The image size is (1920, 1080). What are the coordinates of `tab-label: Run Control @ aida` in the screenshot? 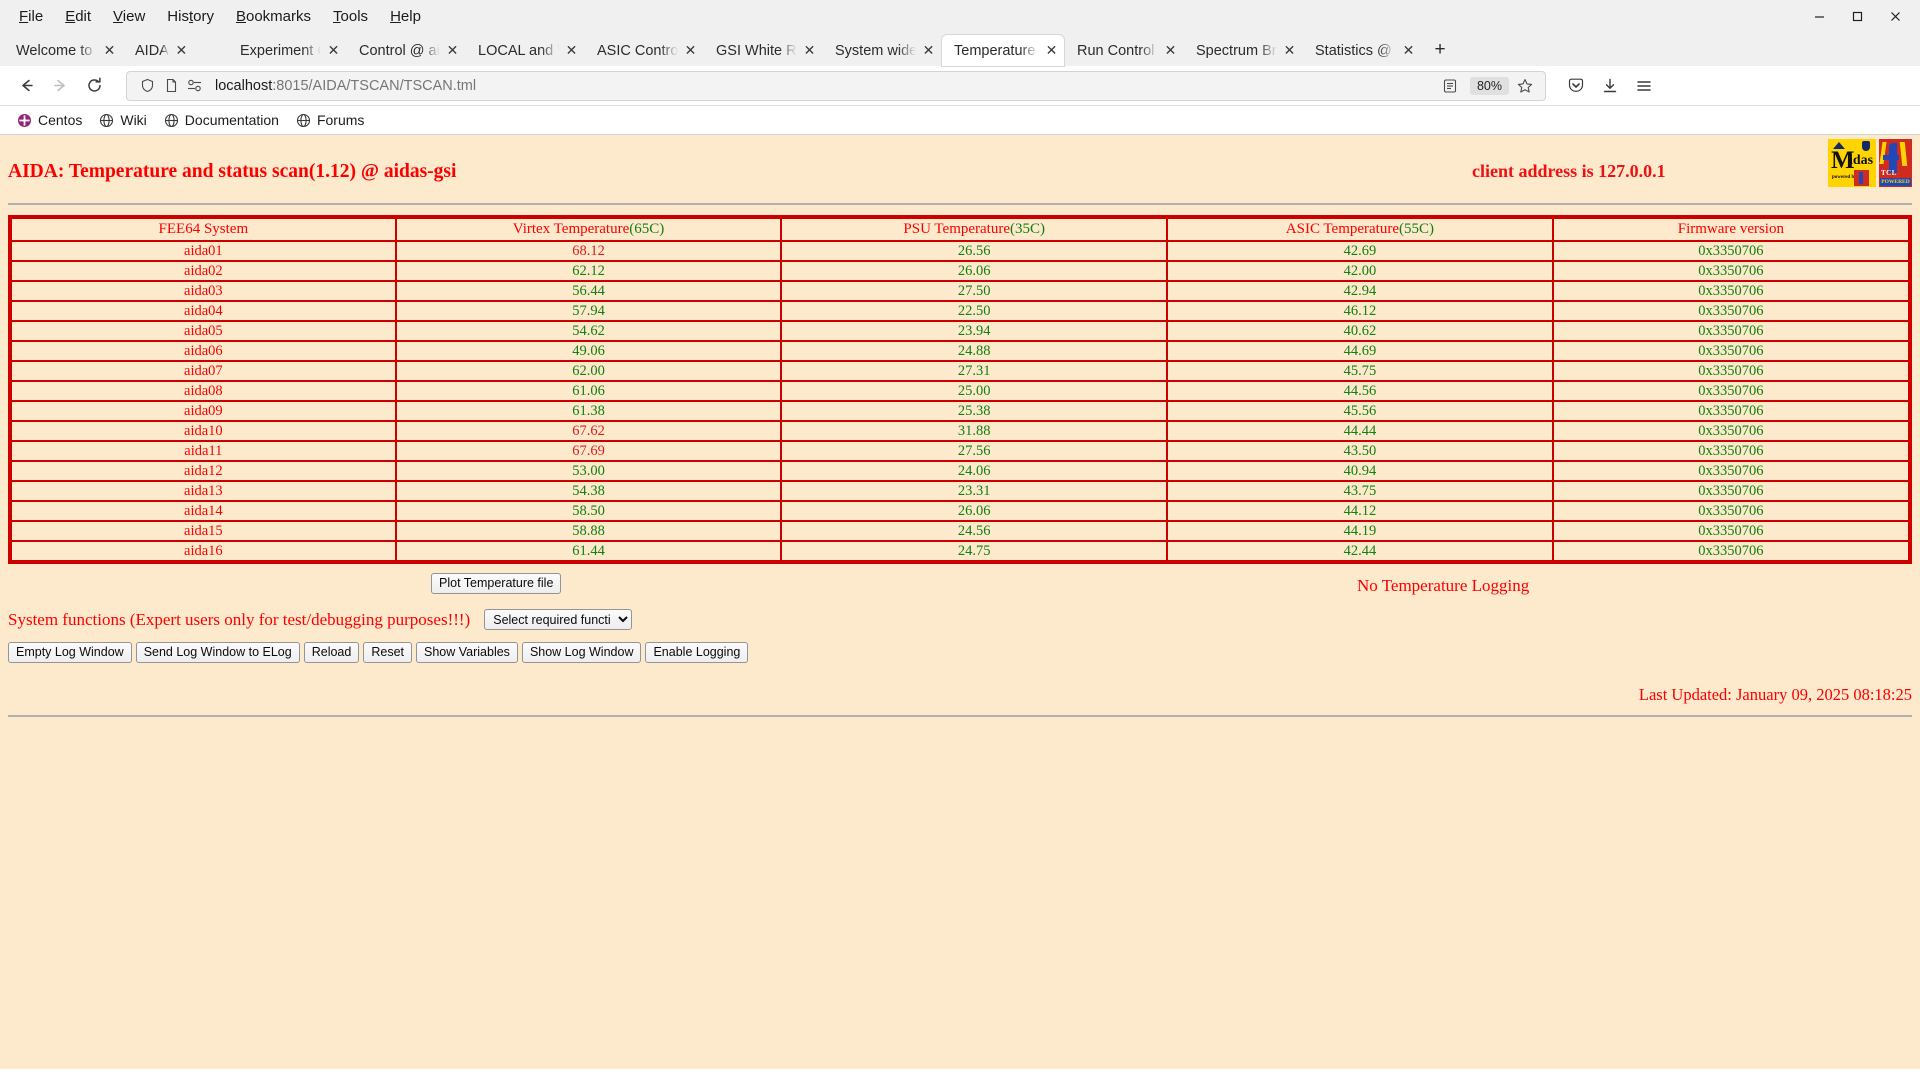 It's located at (1117, 50).